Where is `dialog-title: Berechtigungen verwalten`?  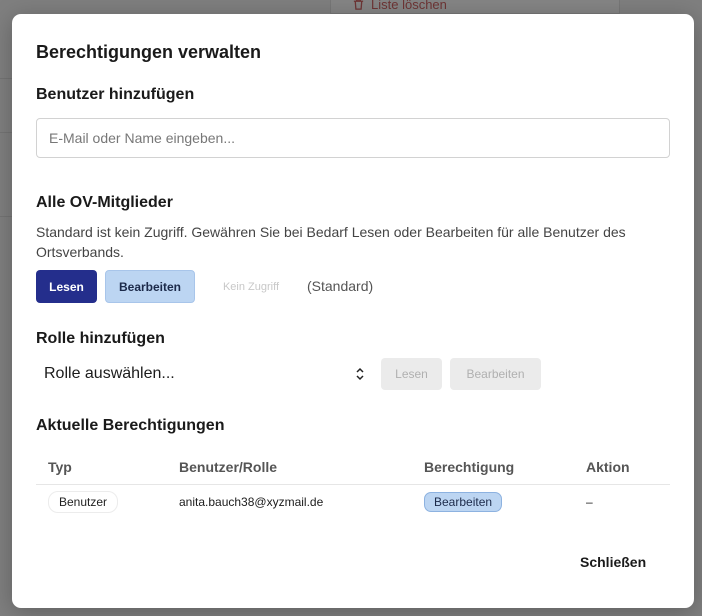 dialog-title: Berechtigungen verwalten is located at coordinates (149, 52).